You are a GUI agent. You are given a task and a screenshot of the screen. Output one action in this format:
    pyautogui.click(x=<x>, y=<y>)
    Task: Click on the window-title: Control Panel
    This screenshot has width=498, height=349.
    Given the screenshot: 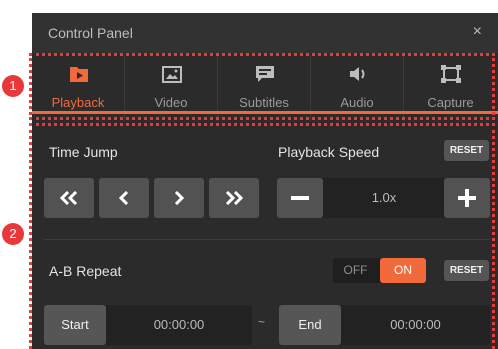 What is the action you would take?
    pyautogui.click(x=90, y=33)
    